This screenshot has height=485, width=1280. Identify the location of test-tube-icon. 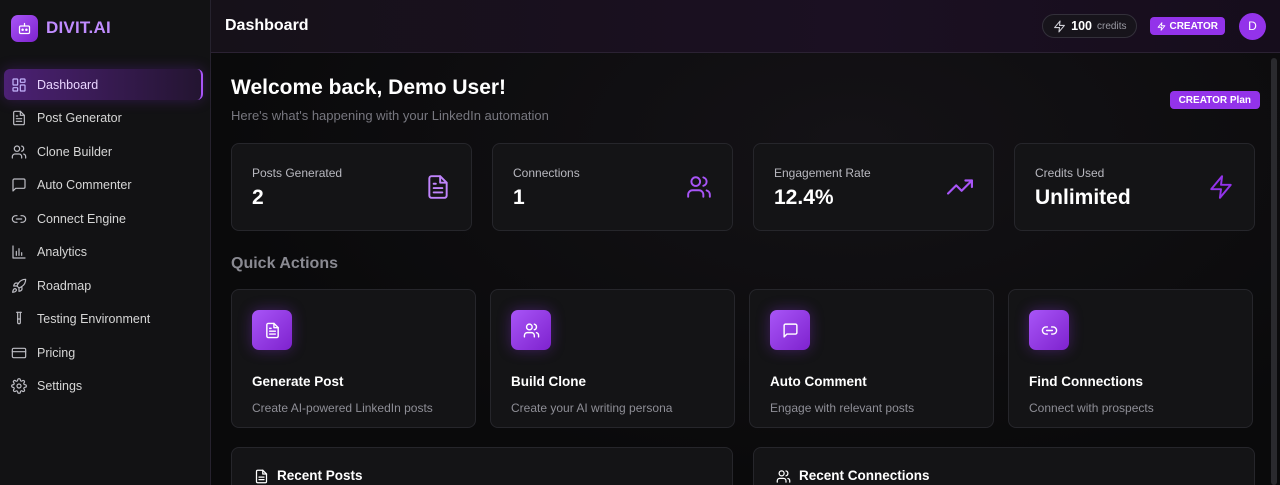
(19, 318).